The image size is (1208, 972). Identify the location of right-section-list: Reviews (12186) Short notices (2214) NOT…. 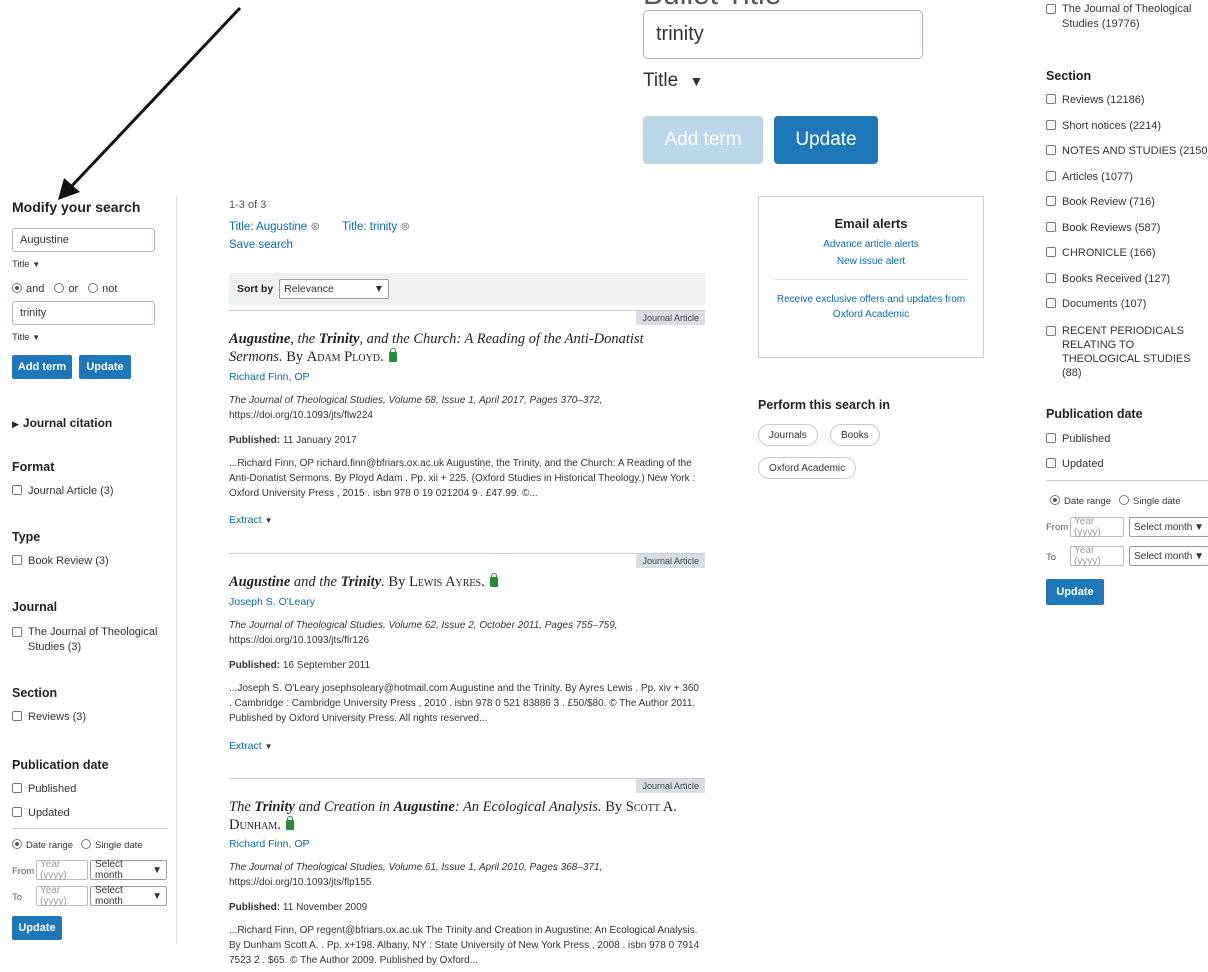
(1127, 237).